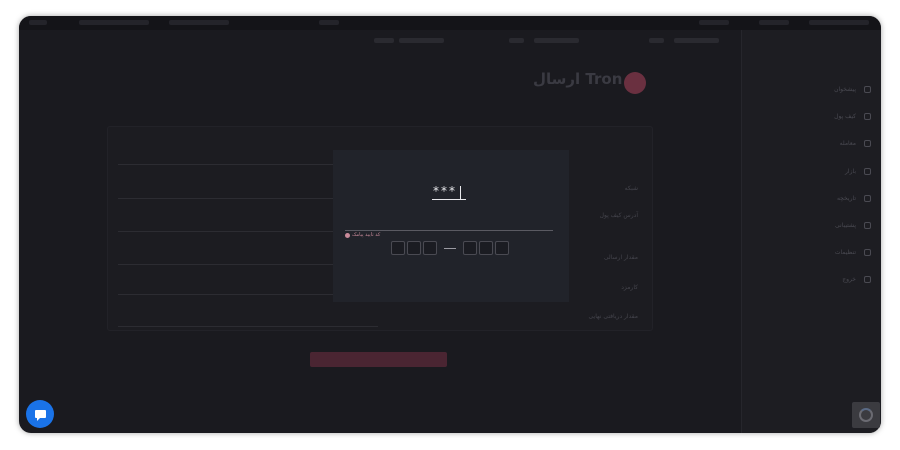 Image resolution: width=900 pixels, height=450 pixels. I want to click on sidebar-item-label: معامله, so click(847, 143).